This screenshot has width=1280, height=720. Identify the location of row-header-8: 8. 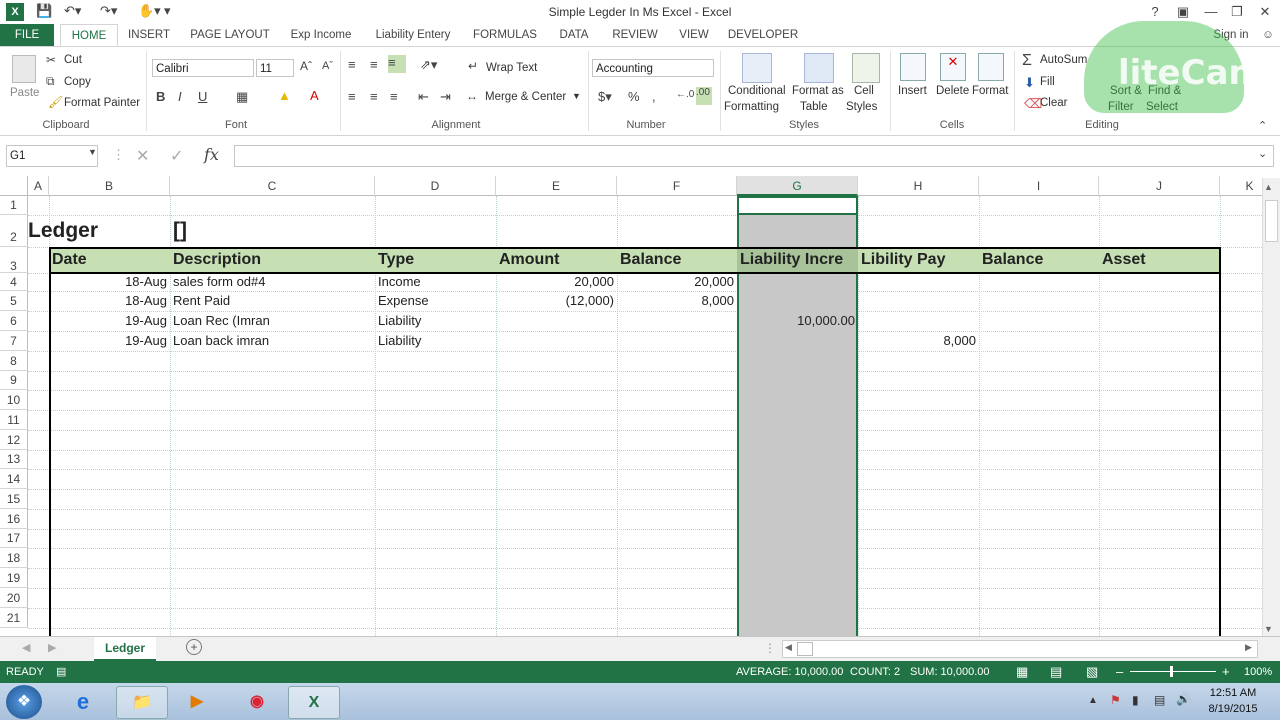
(14, 361).